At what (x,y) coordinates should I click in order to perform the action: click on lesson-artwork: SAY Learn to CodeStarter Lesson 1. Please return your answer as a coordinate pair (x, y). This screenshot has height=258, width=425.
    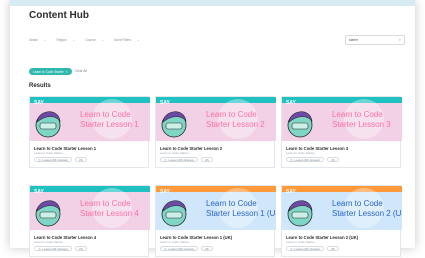
    Looking at the image, I should click on (86, 119).